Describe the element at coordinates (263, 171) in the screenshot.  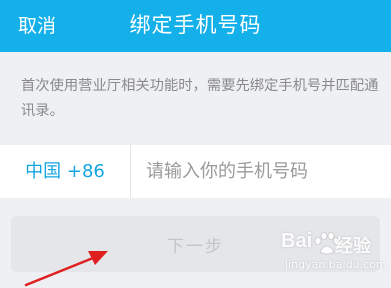
I see `phone-number-input` at that location.